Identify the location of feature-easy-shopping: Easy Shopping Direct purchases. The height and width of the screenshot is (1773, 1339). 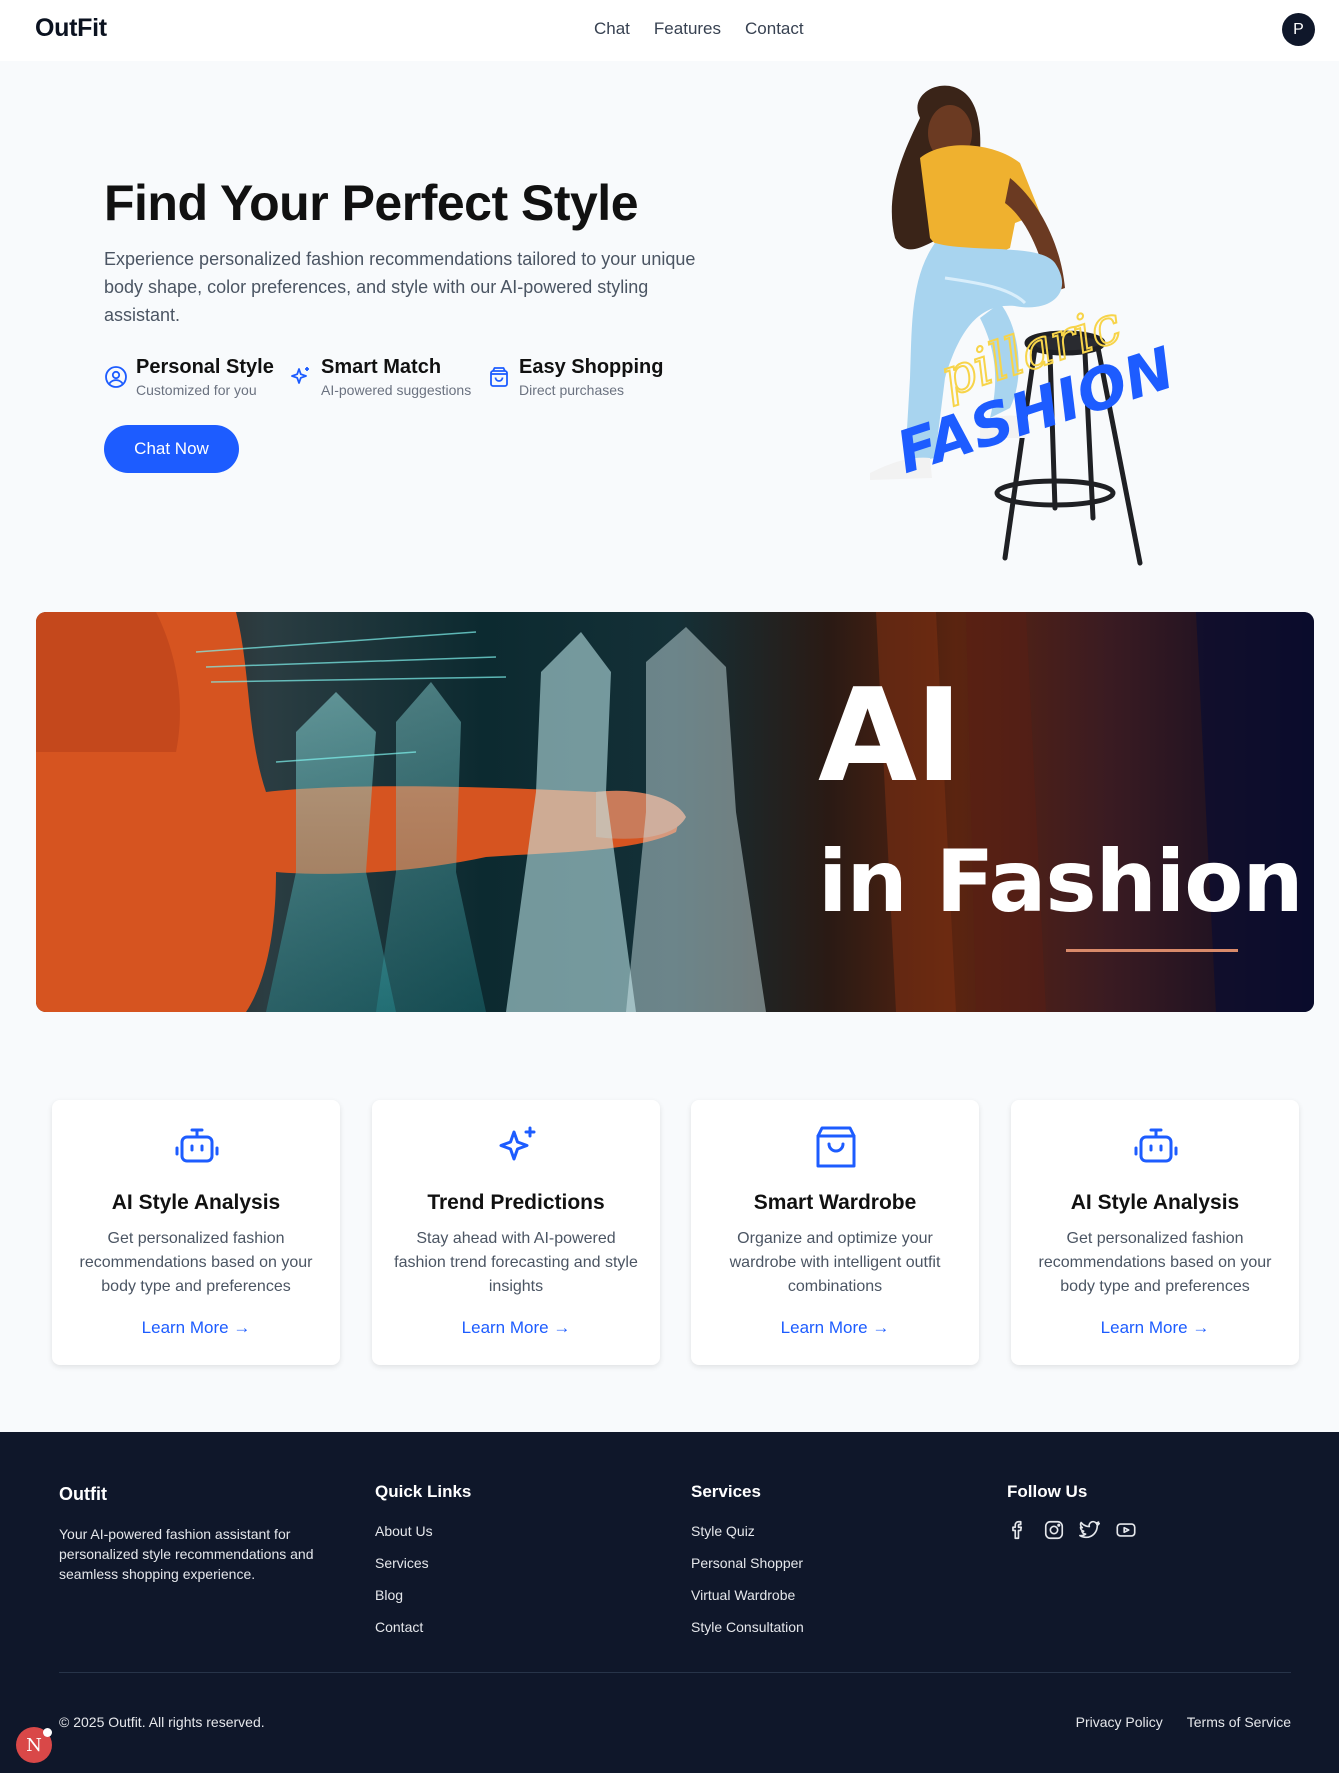
(575, 376).